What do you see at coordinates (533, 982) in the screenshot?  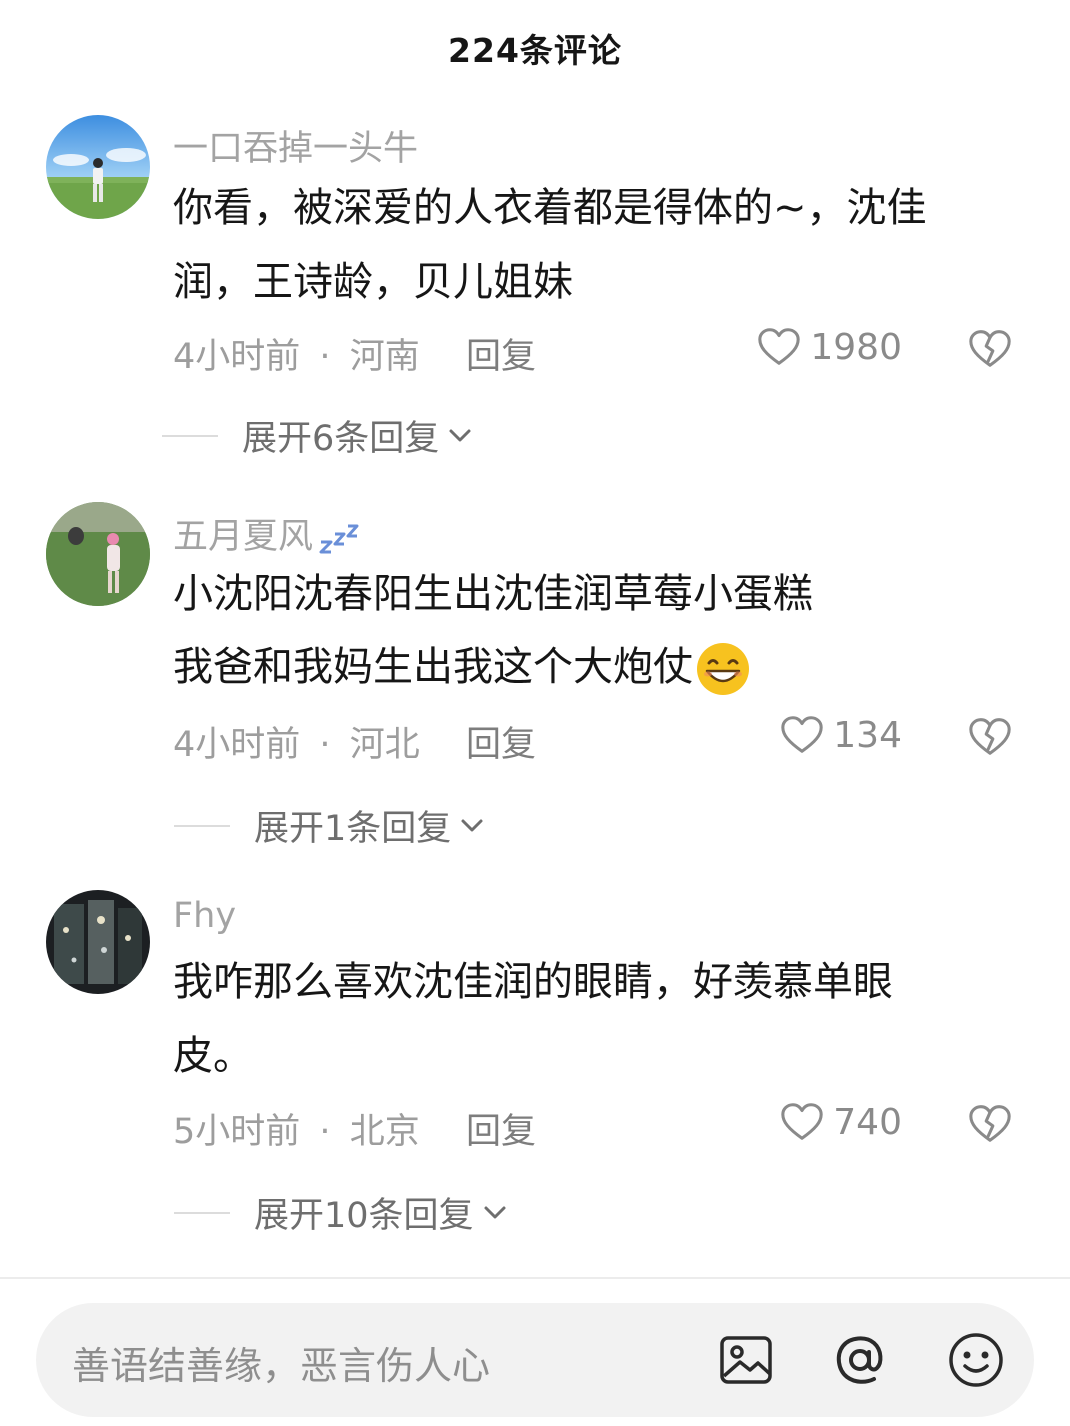 I see `comment-text: 我咋那么喜欢沈佳润的眼睛，好羡慕单眼` at bounding box center [533, 982].